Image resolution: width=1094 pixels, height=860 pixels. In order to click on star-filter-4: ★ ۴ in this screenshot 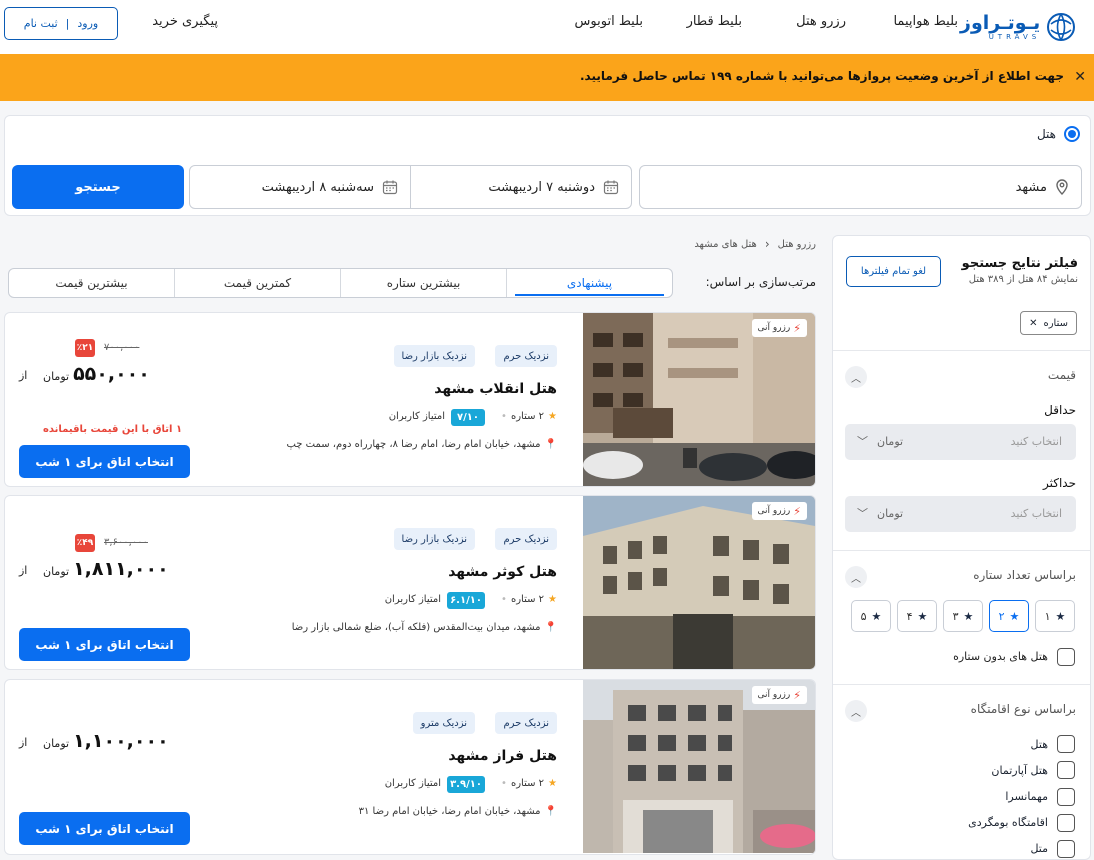, I will do `click(917, 616)`.